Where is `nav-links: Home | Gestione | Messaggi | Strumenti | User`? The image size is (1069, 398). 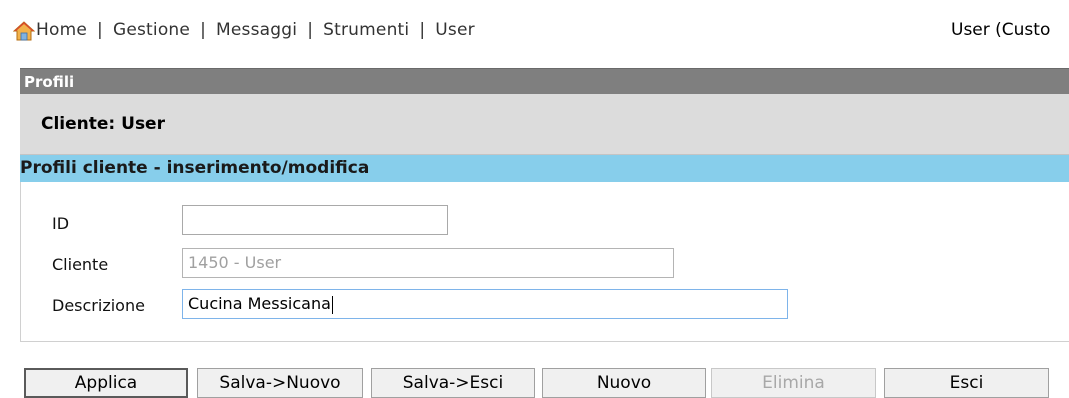
nav-links: Home | Gestione | Messaggi | Strumenti | User is located at coordinates (255, 30).